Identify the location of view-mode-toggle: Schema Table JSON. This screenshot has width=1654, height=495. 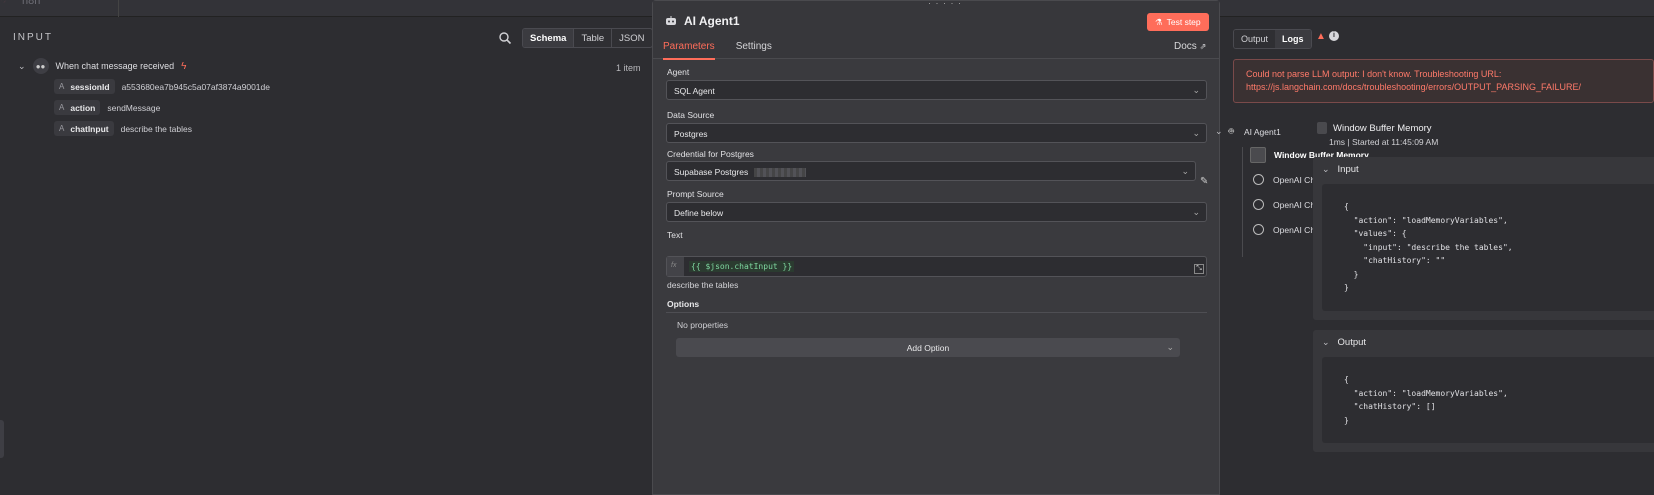
(587, 38).